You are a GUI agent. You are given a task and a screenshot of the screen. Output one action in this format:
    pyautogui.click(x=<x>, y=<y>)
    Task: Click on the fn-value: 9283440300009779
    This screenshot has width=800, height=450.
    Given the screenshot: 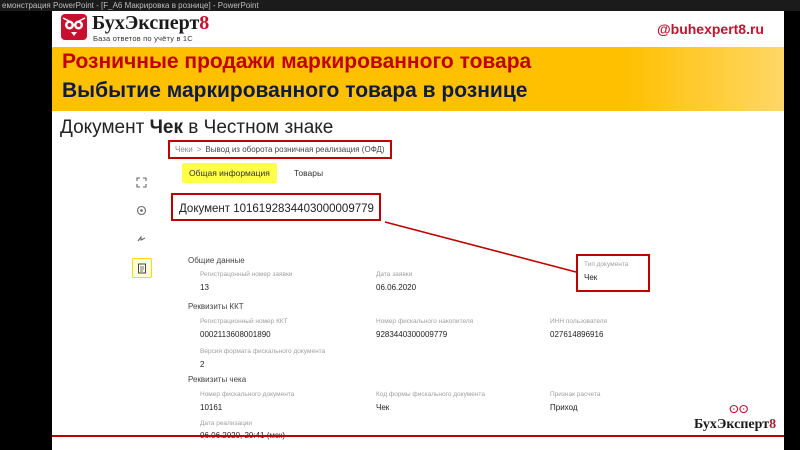 What is the action you would take?
    pyautogui.click(x=412, y=334)
    